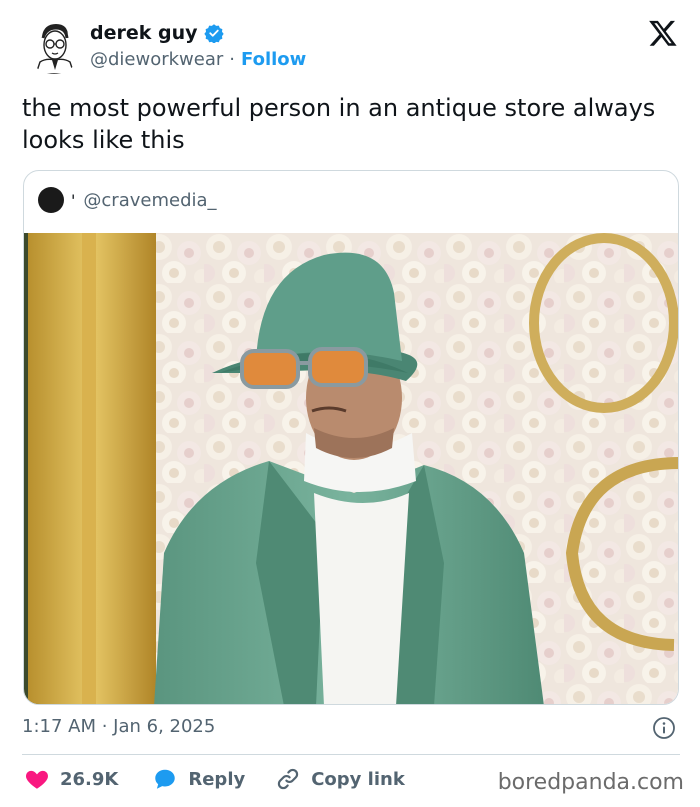 The width and height of the screenshot is (700, 807). What do you see at coordinates (663, 33) in the screenshot?
I see `x-logo-icon` at bounding box center [663, 33].